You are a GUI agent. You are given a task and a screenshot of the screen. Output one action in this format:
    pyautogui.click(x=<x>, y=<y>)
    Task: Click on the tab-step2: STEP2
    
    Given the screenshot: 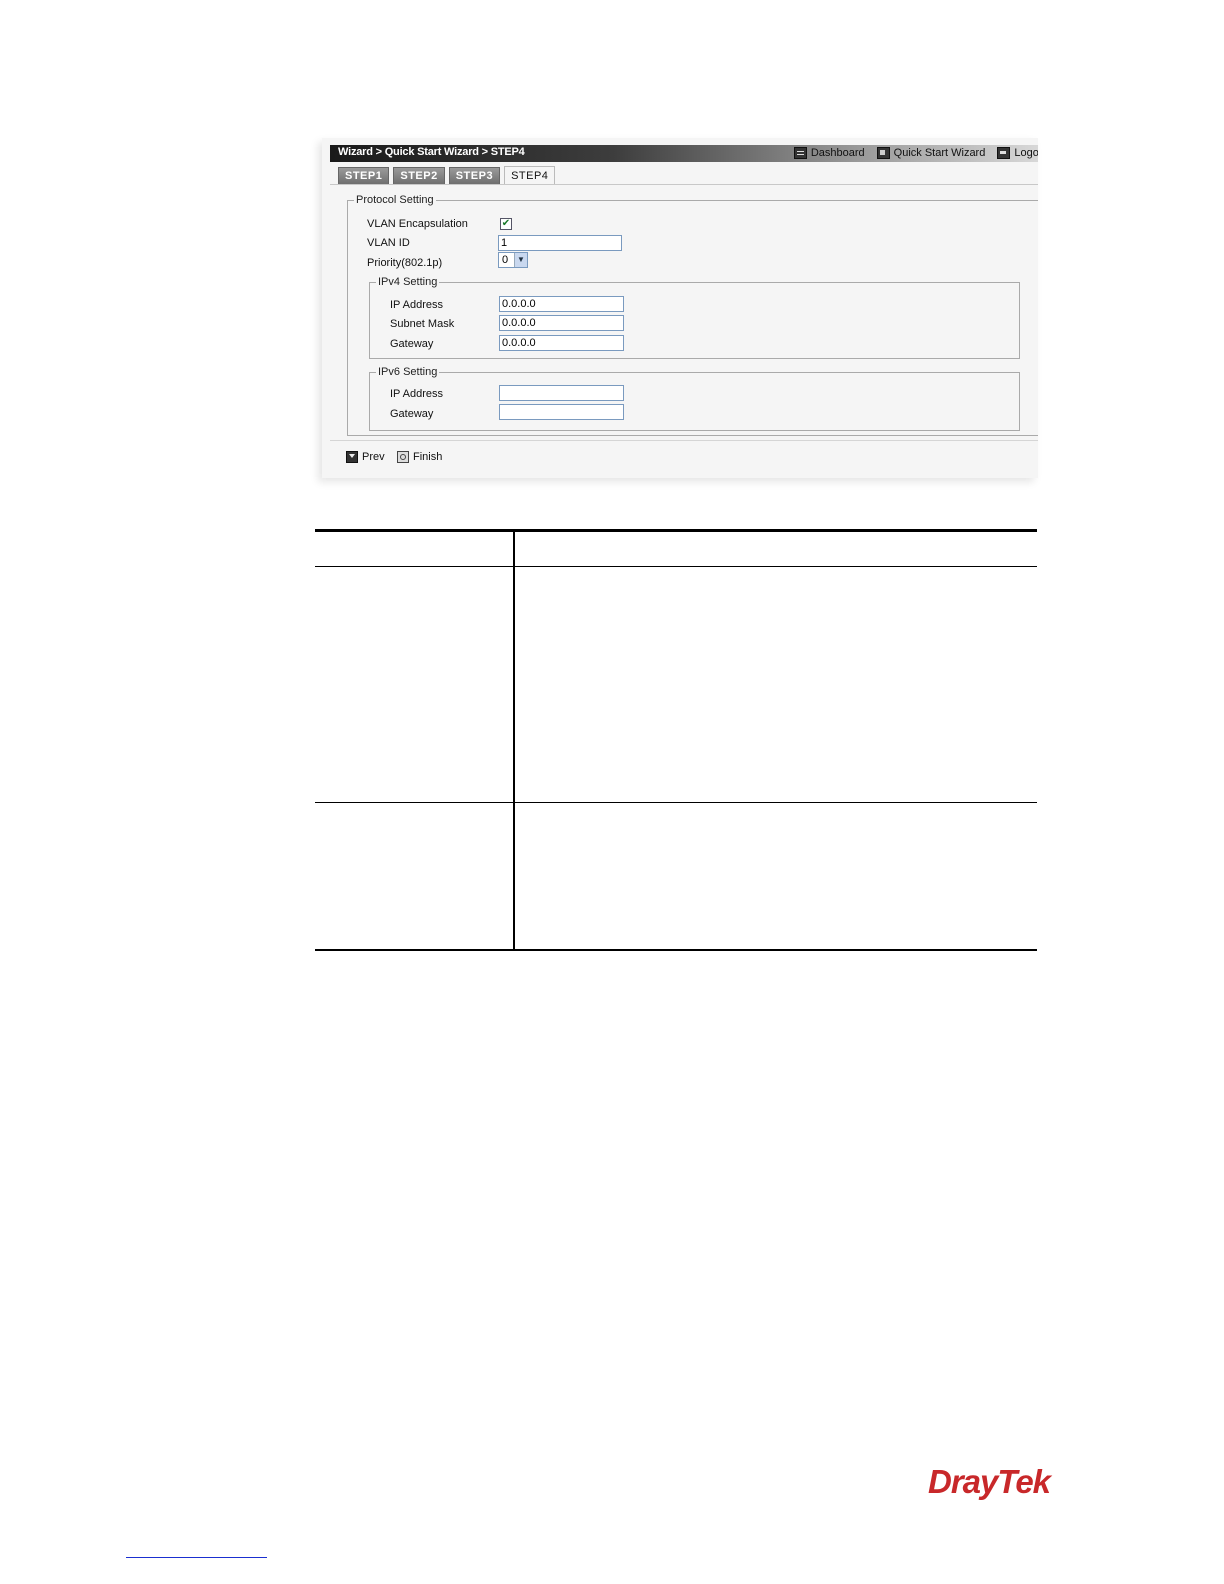 What is the action you would take?
    pyautogui.click(x=419, y=175)
    